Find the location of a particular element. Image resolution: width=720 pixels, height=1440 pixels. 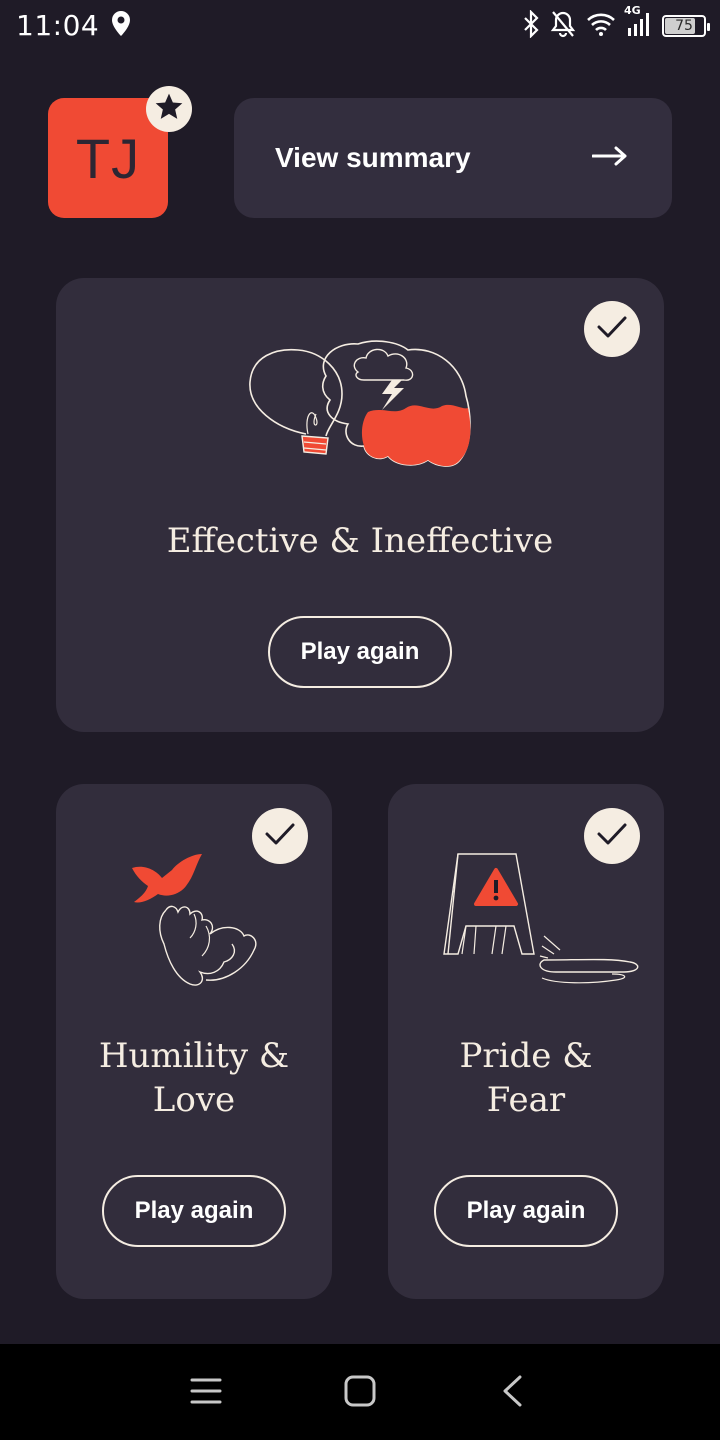

home-icon is located at coordinates (360, 1393).